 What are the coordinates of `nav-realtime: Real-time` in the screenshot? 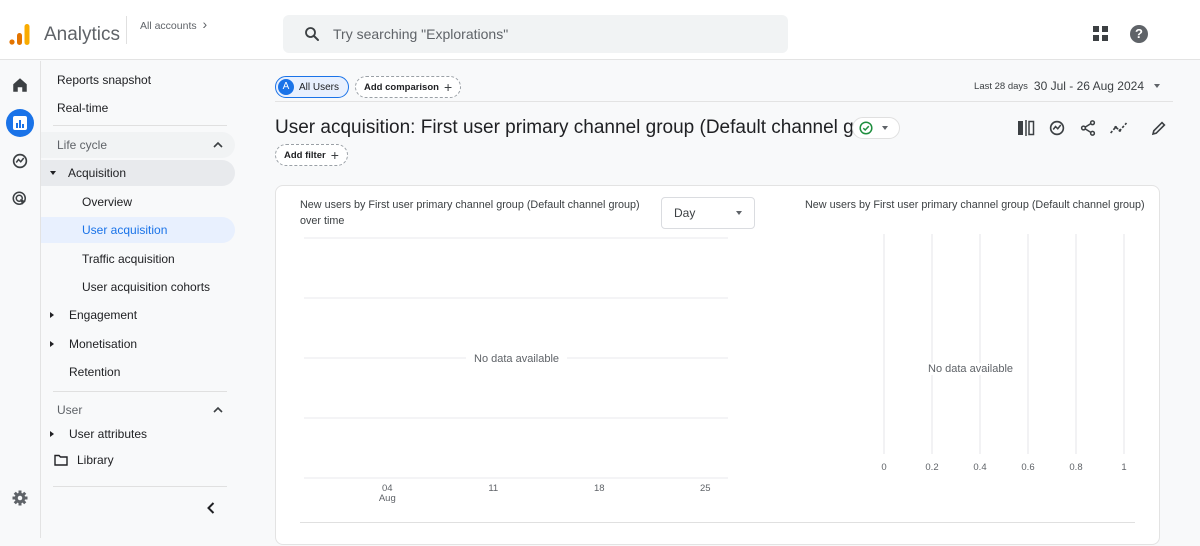 It's located at (82, 108).